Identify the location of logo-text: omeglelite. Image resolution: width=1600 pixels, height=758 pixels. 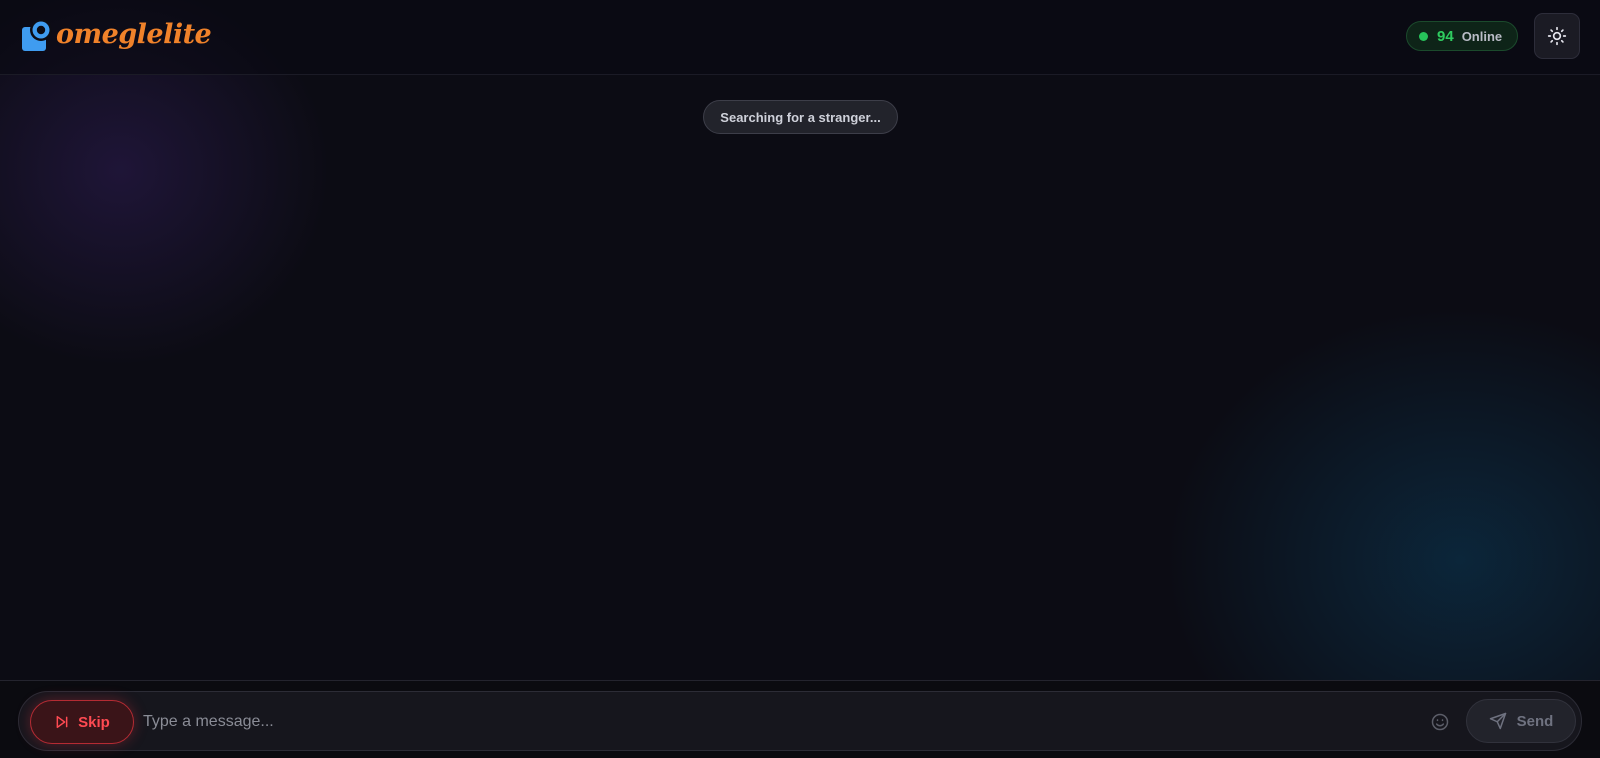
(134, 34).